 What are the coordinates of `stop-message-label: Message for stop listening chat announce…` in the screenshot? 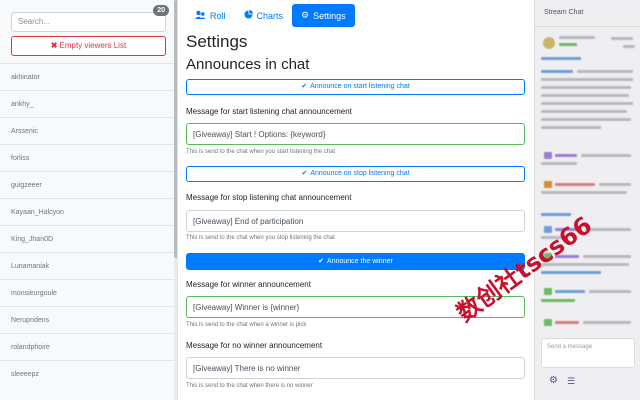 It's located at (269, 197).